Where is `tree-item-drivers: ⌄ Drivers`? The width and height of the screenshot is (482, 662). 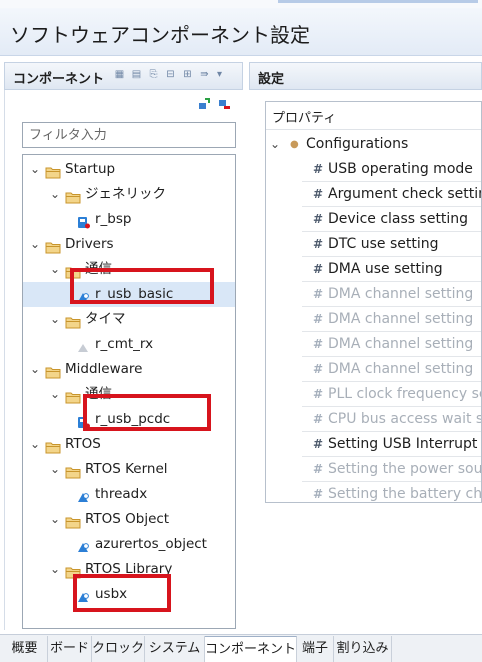
tree-item-drivers: ⌄ Drivers is located at coordinates (129, 244).